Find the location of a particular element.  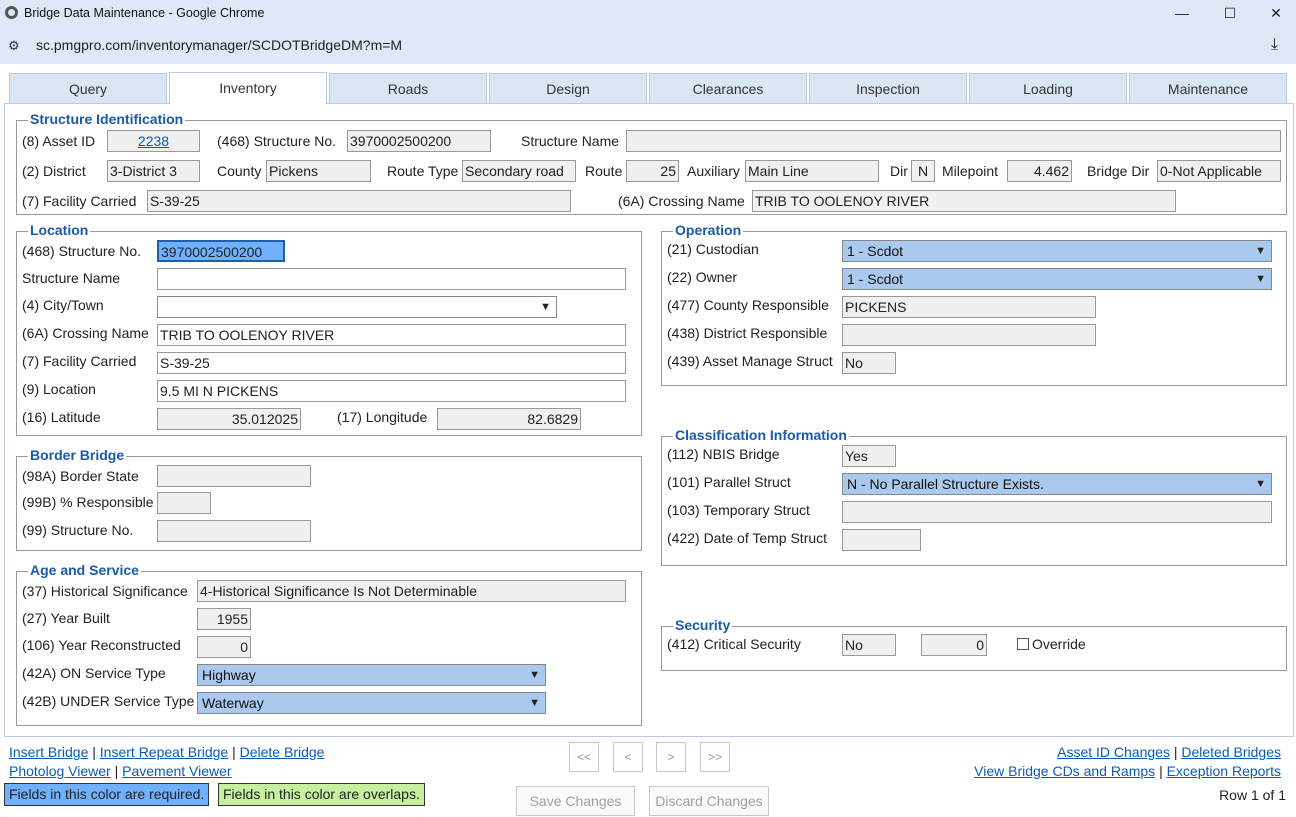

insert-repeat-bridge-link: Insert Repeat Bridge is located at coordinates (164, 752).